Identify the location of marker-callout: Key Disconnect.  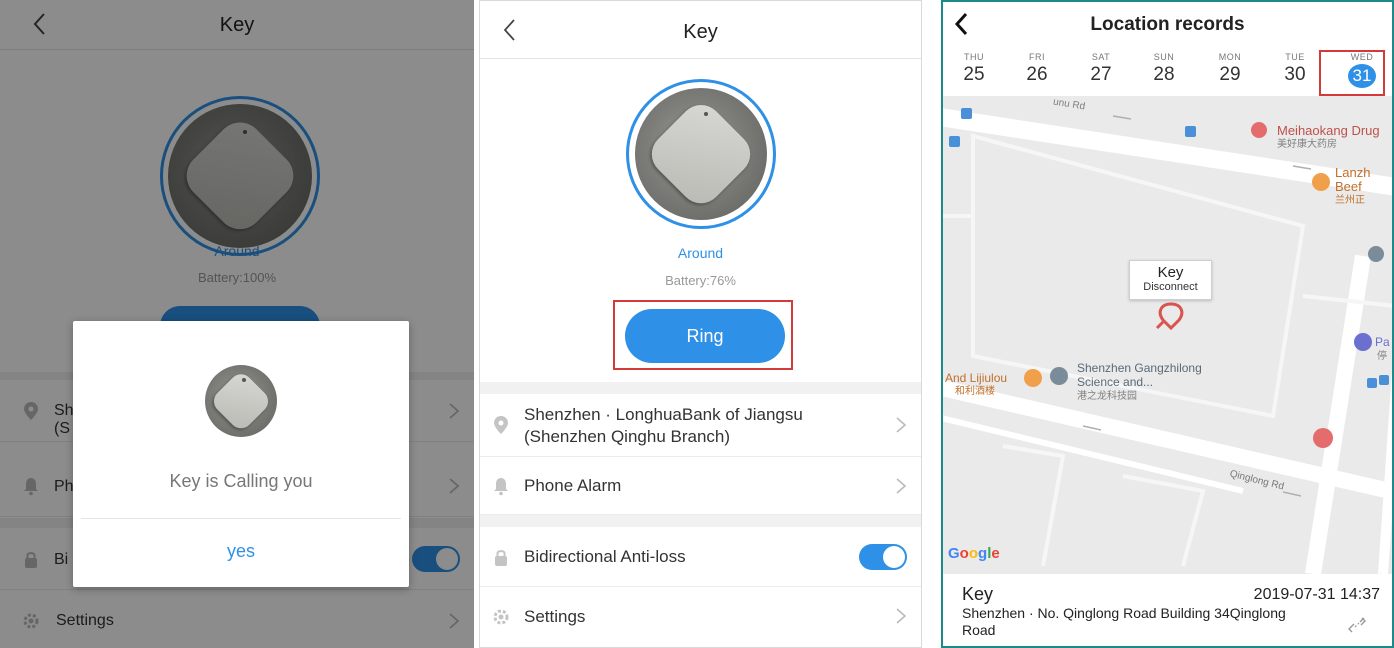
(1170, 280).